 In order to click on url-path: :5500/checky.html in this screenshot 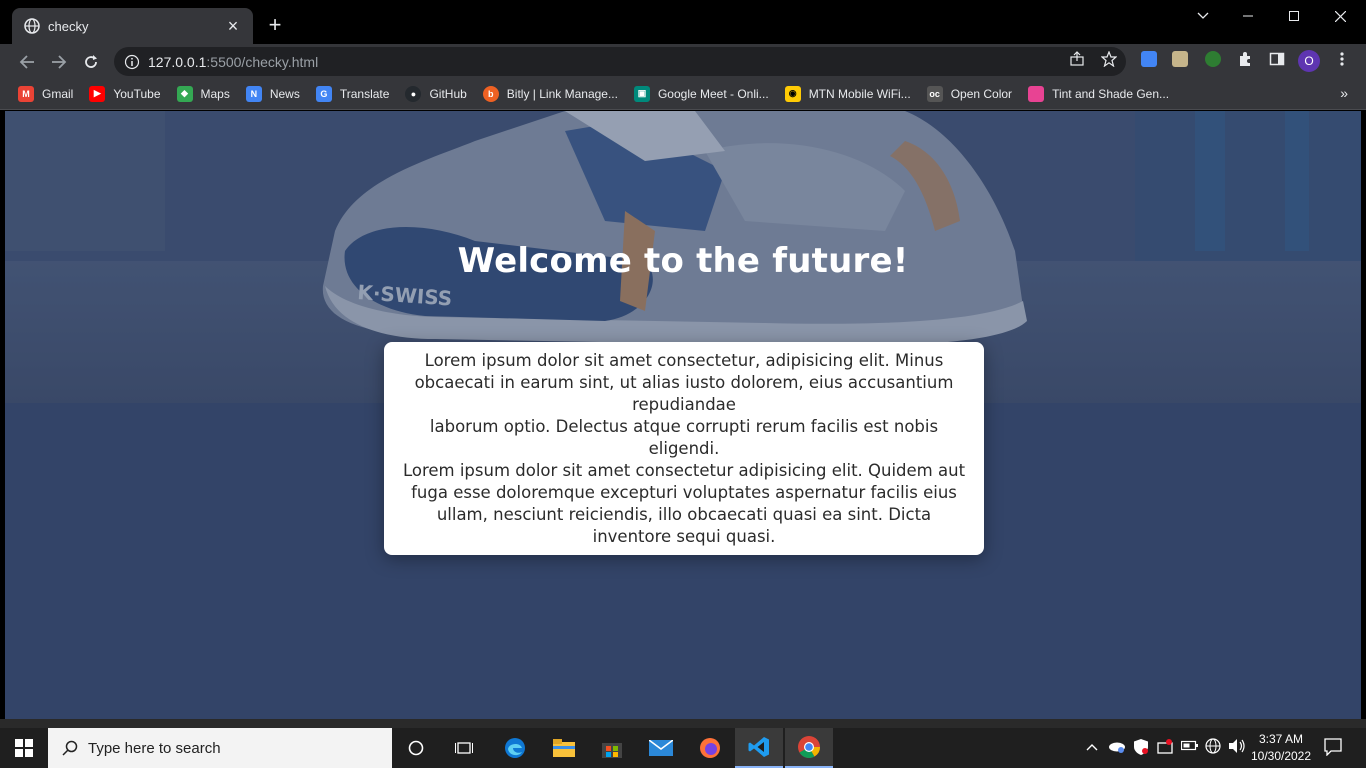, I will do `click(262, 61)`.